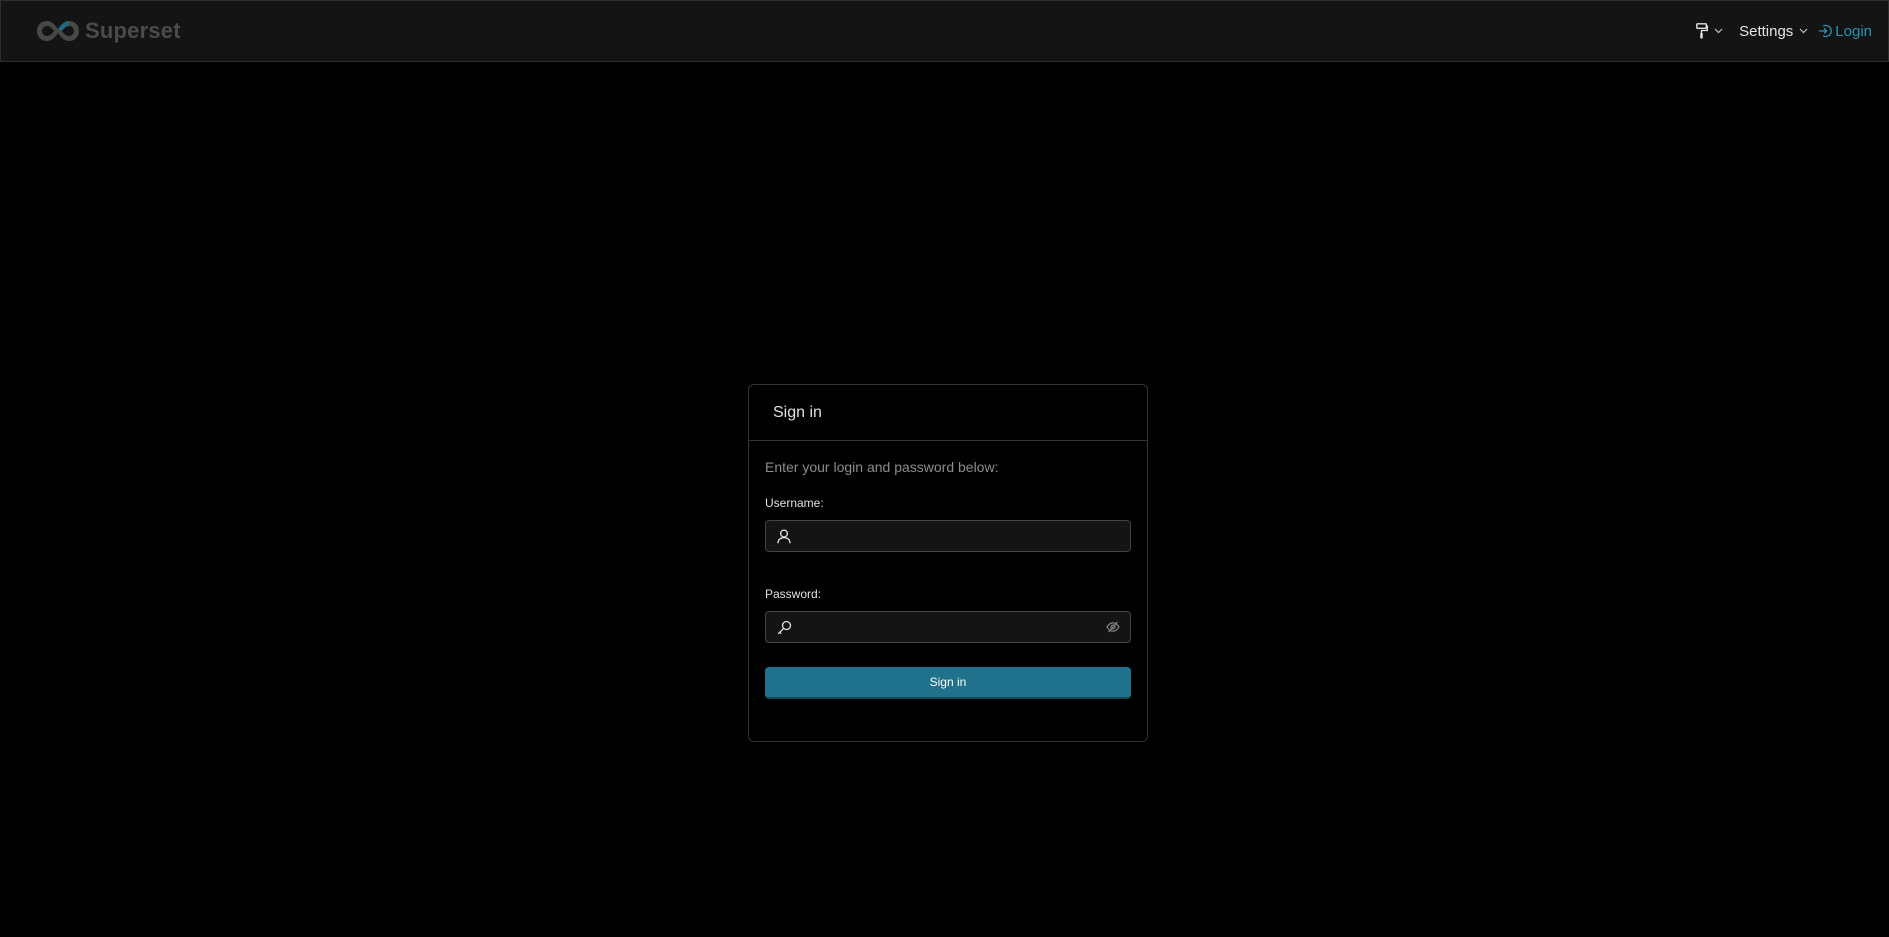 The height and width of the screenshot is (937, 1889). I want to click on username-field, so click(948, 536).